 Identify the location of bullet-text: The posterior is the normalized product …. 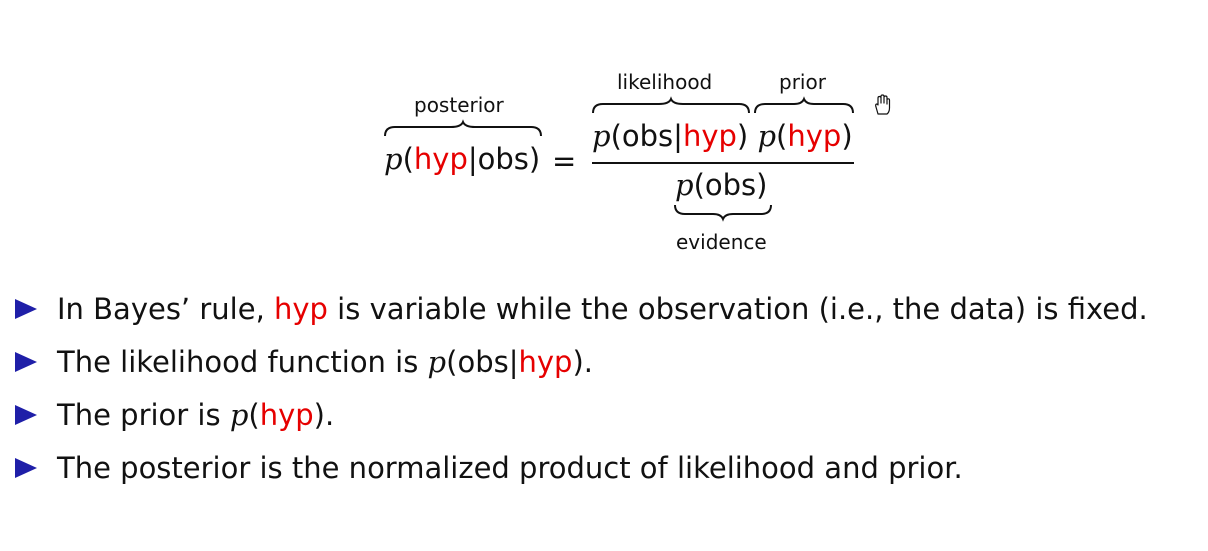
(510, 467).